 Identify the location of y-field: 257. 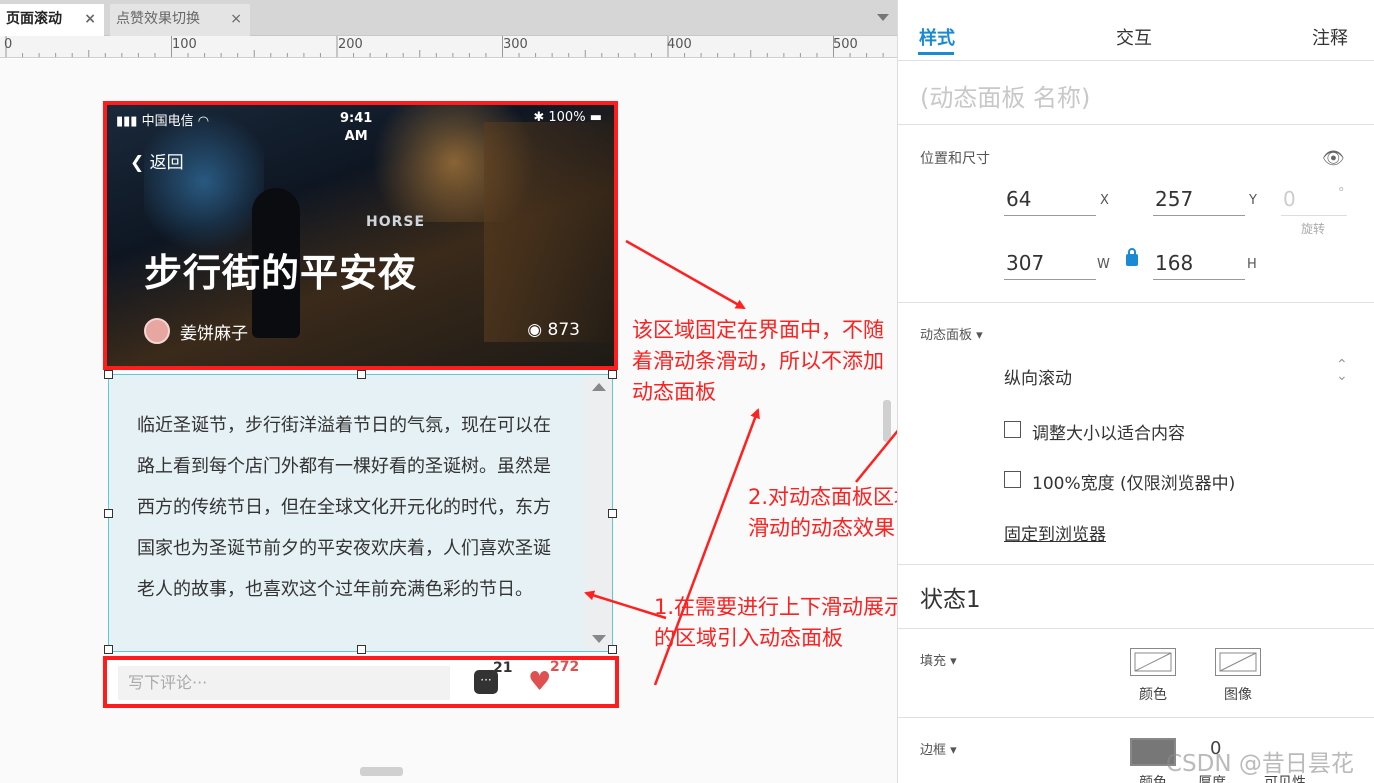
(1199, 200).